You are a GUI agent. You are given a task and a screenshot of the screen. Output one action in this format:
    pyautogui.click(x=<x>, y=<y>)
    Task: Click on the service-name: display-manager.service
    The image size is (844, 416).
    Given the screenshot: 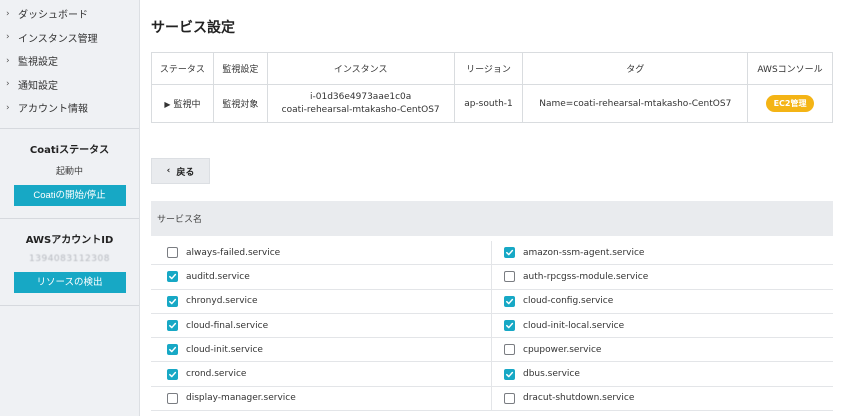 What is the action you would take?
    pyautogui.click(x=241, y=398)
    